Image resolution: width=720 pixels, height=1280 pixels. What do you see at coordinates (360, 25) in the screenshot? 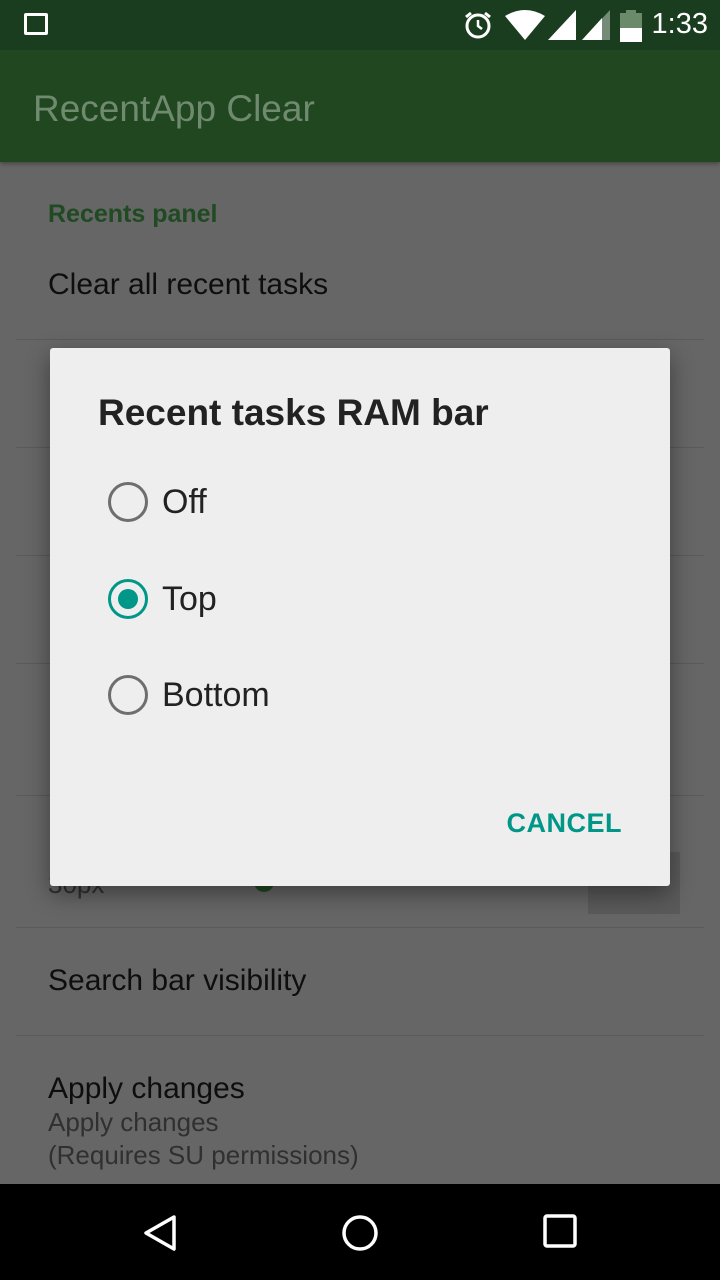
I see `status-bar: 1:33` at bounding box center [360, 25].